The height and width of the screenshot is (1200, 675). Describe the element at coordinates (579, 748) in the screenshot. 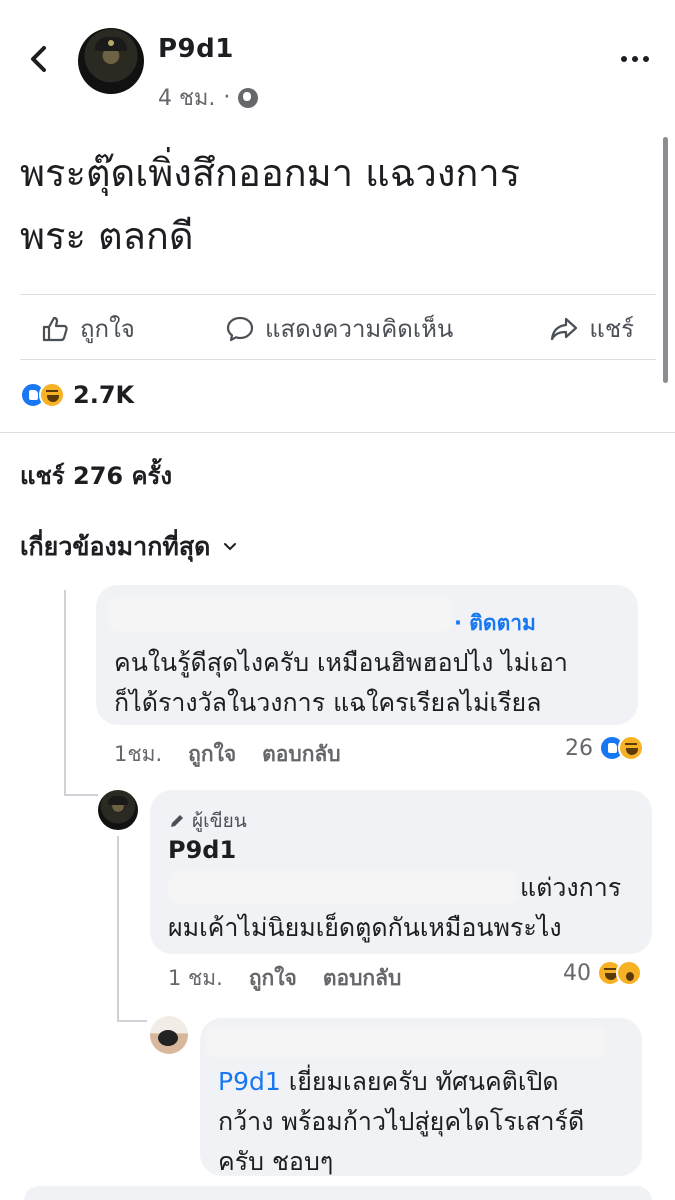

I see `comment-reaction-count: 26` at that location.